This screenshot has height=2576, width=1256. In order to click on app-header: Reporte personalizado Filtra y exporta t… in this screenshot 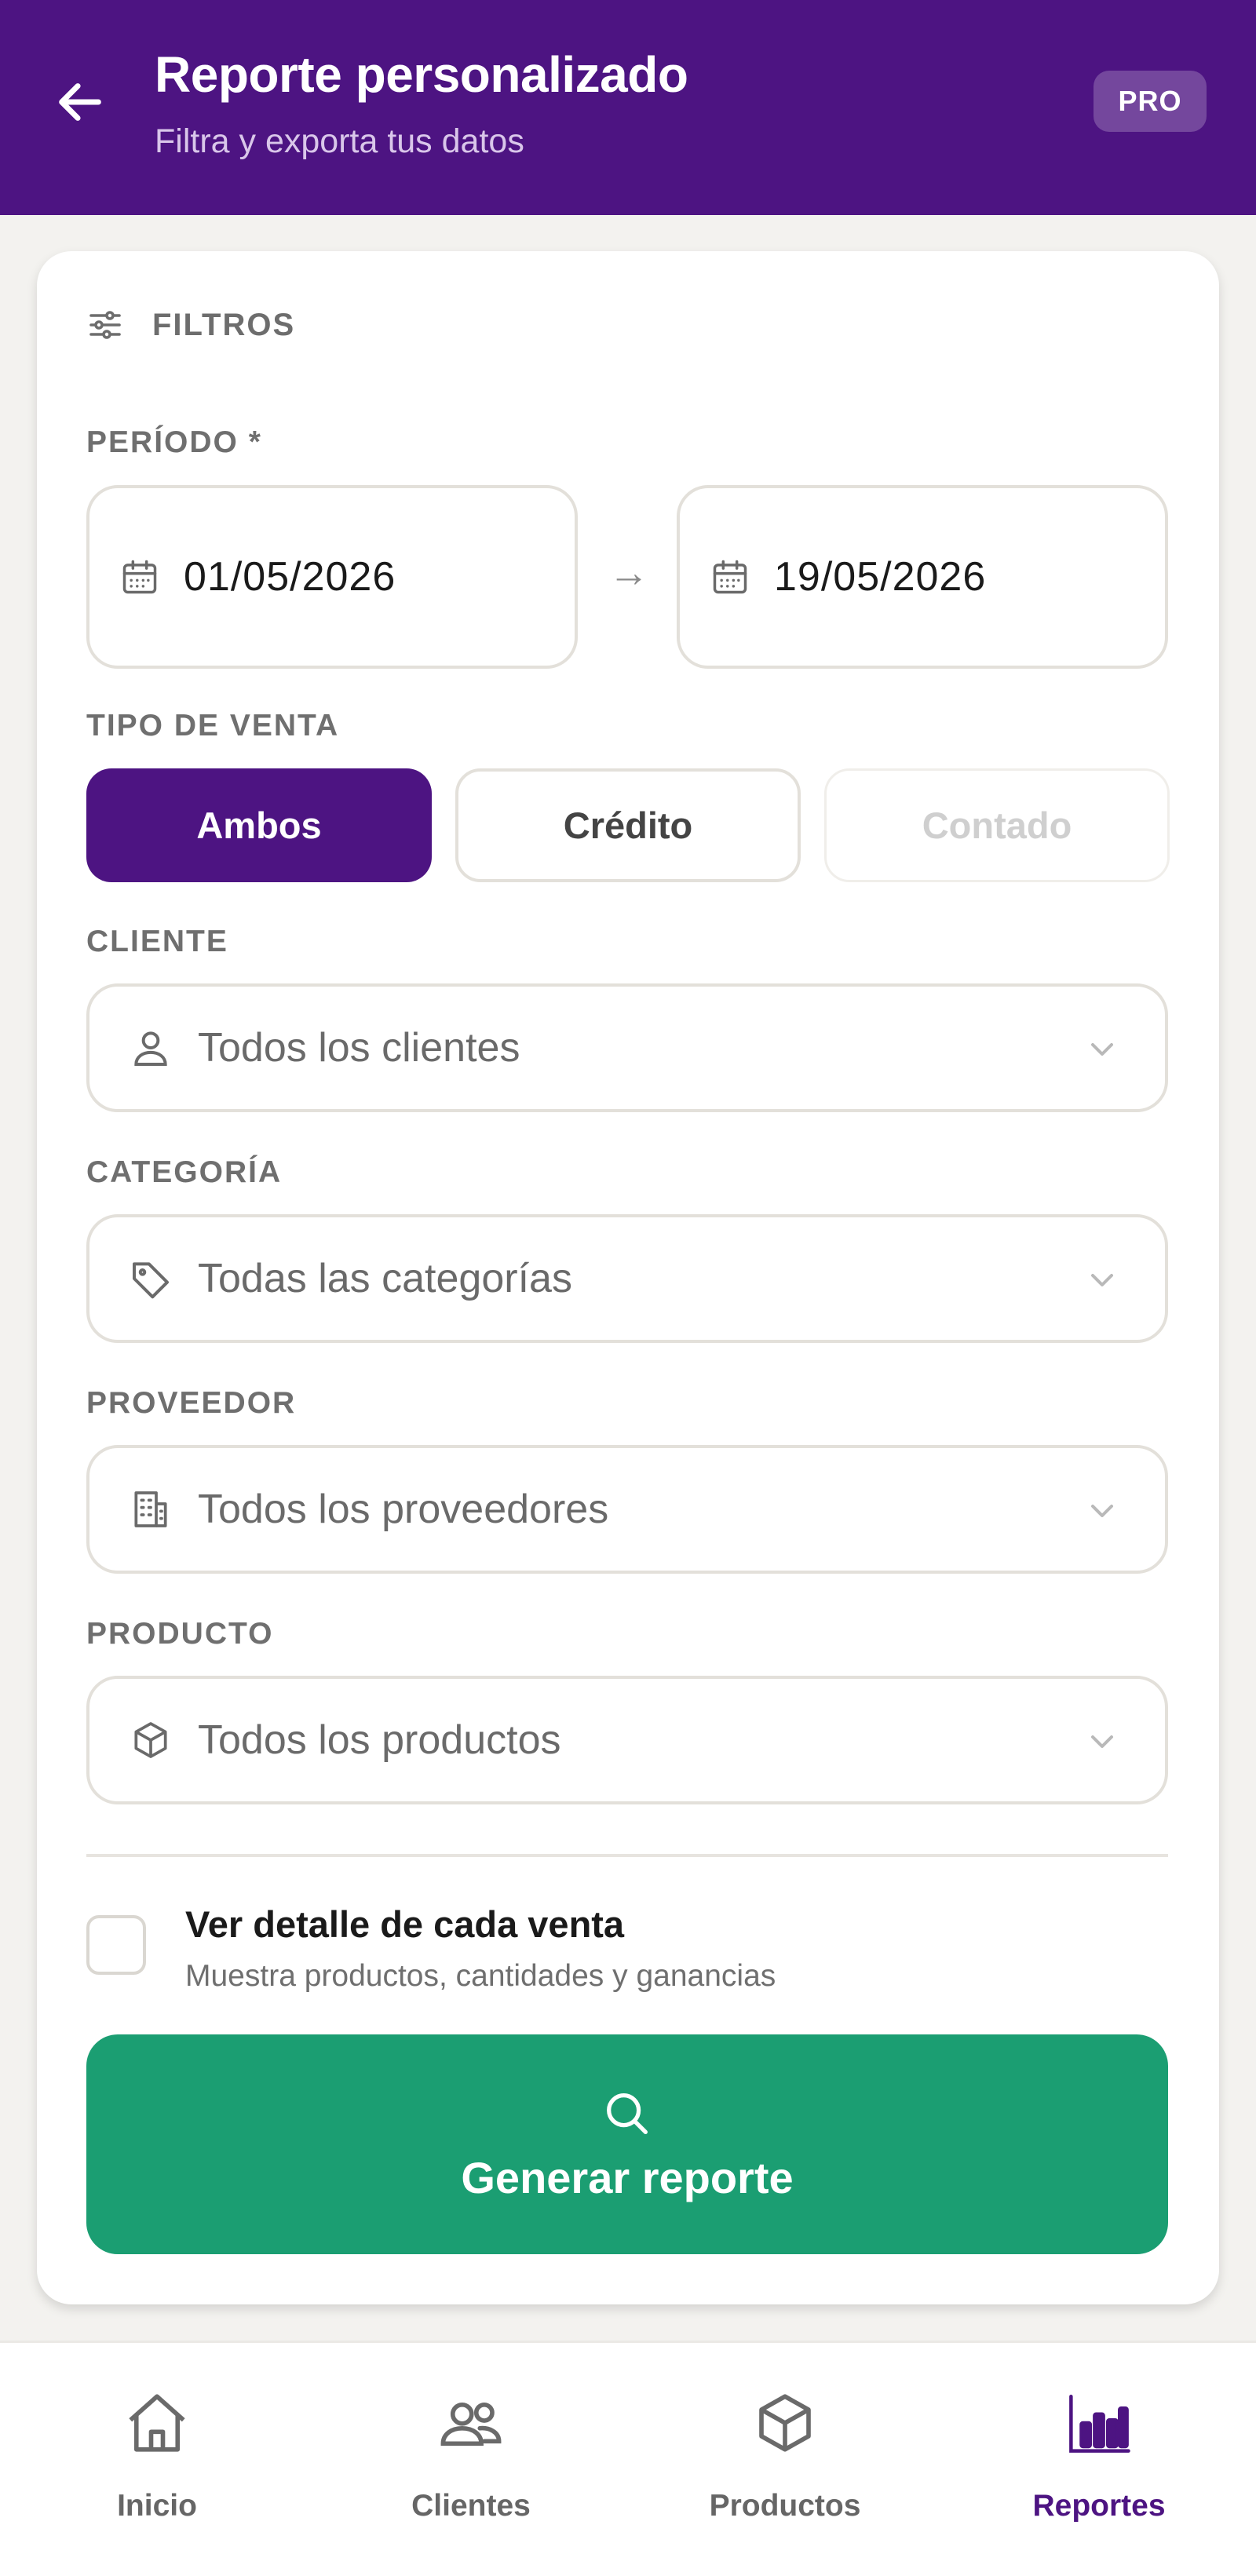, I will do `click(628, 107)`.